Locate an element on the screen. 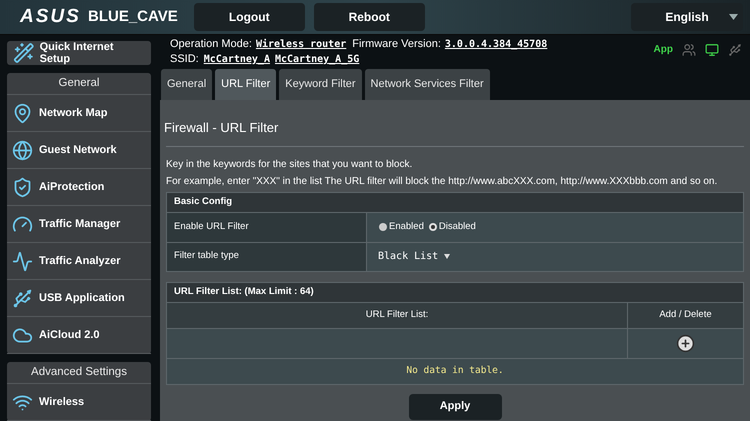 The image size is (750, 421). type-dropdown: Black List is located at coordinates (414, 256).